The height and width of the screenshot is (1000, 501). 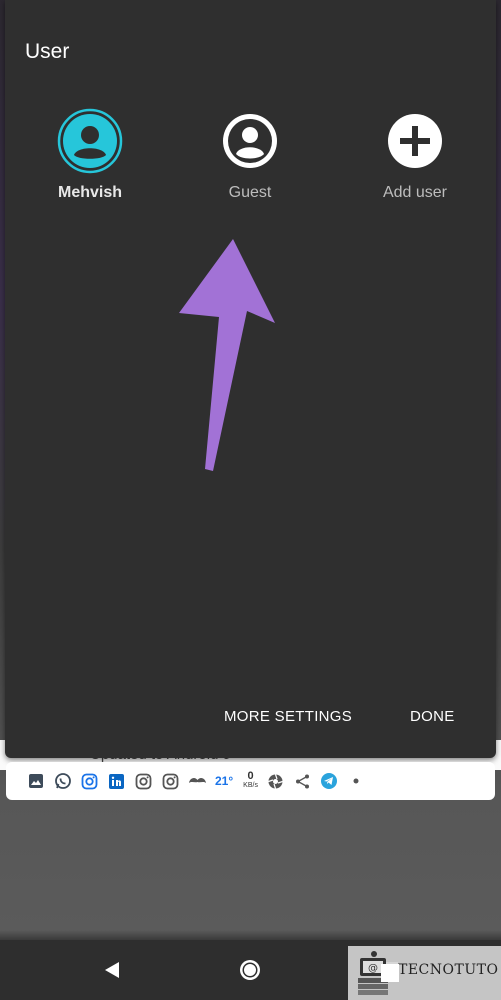 What do you see at coordinates (329, 781) in the screenshot?
I see `telegram-icon` at bounding box center [329, 781].